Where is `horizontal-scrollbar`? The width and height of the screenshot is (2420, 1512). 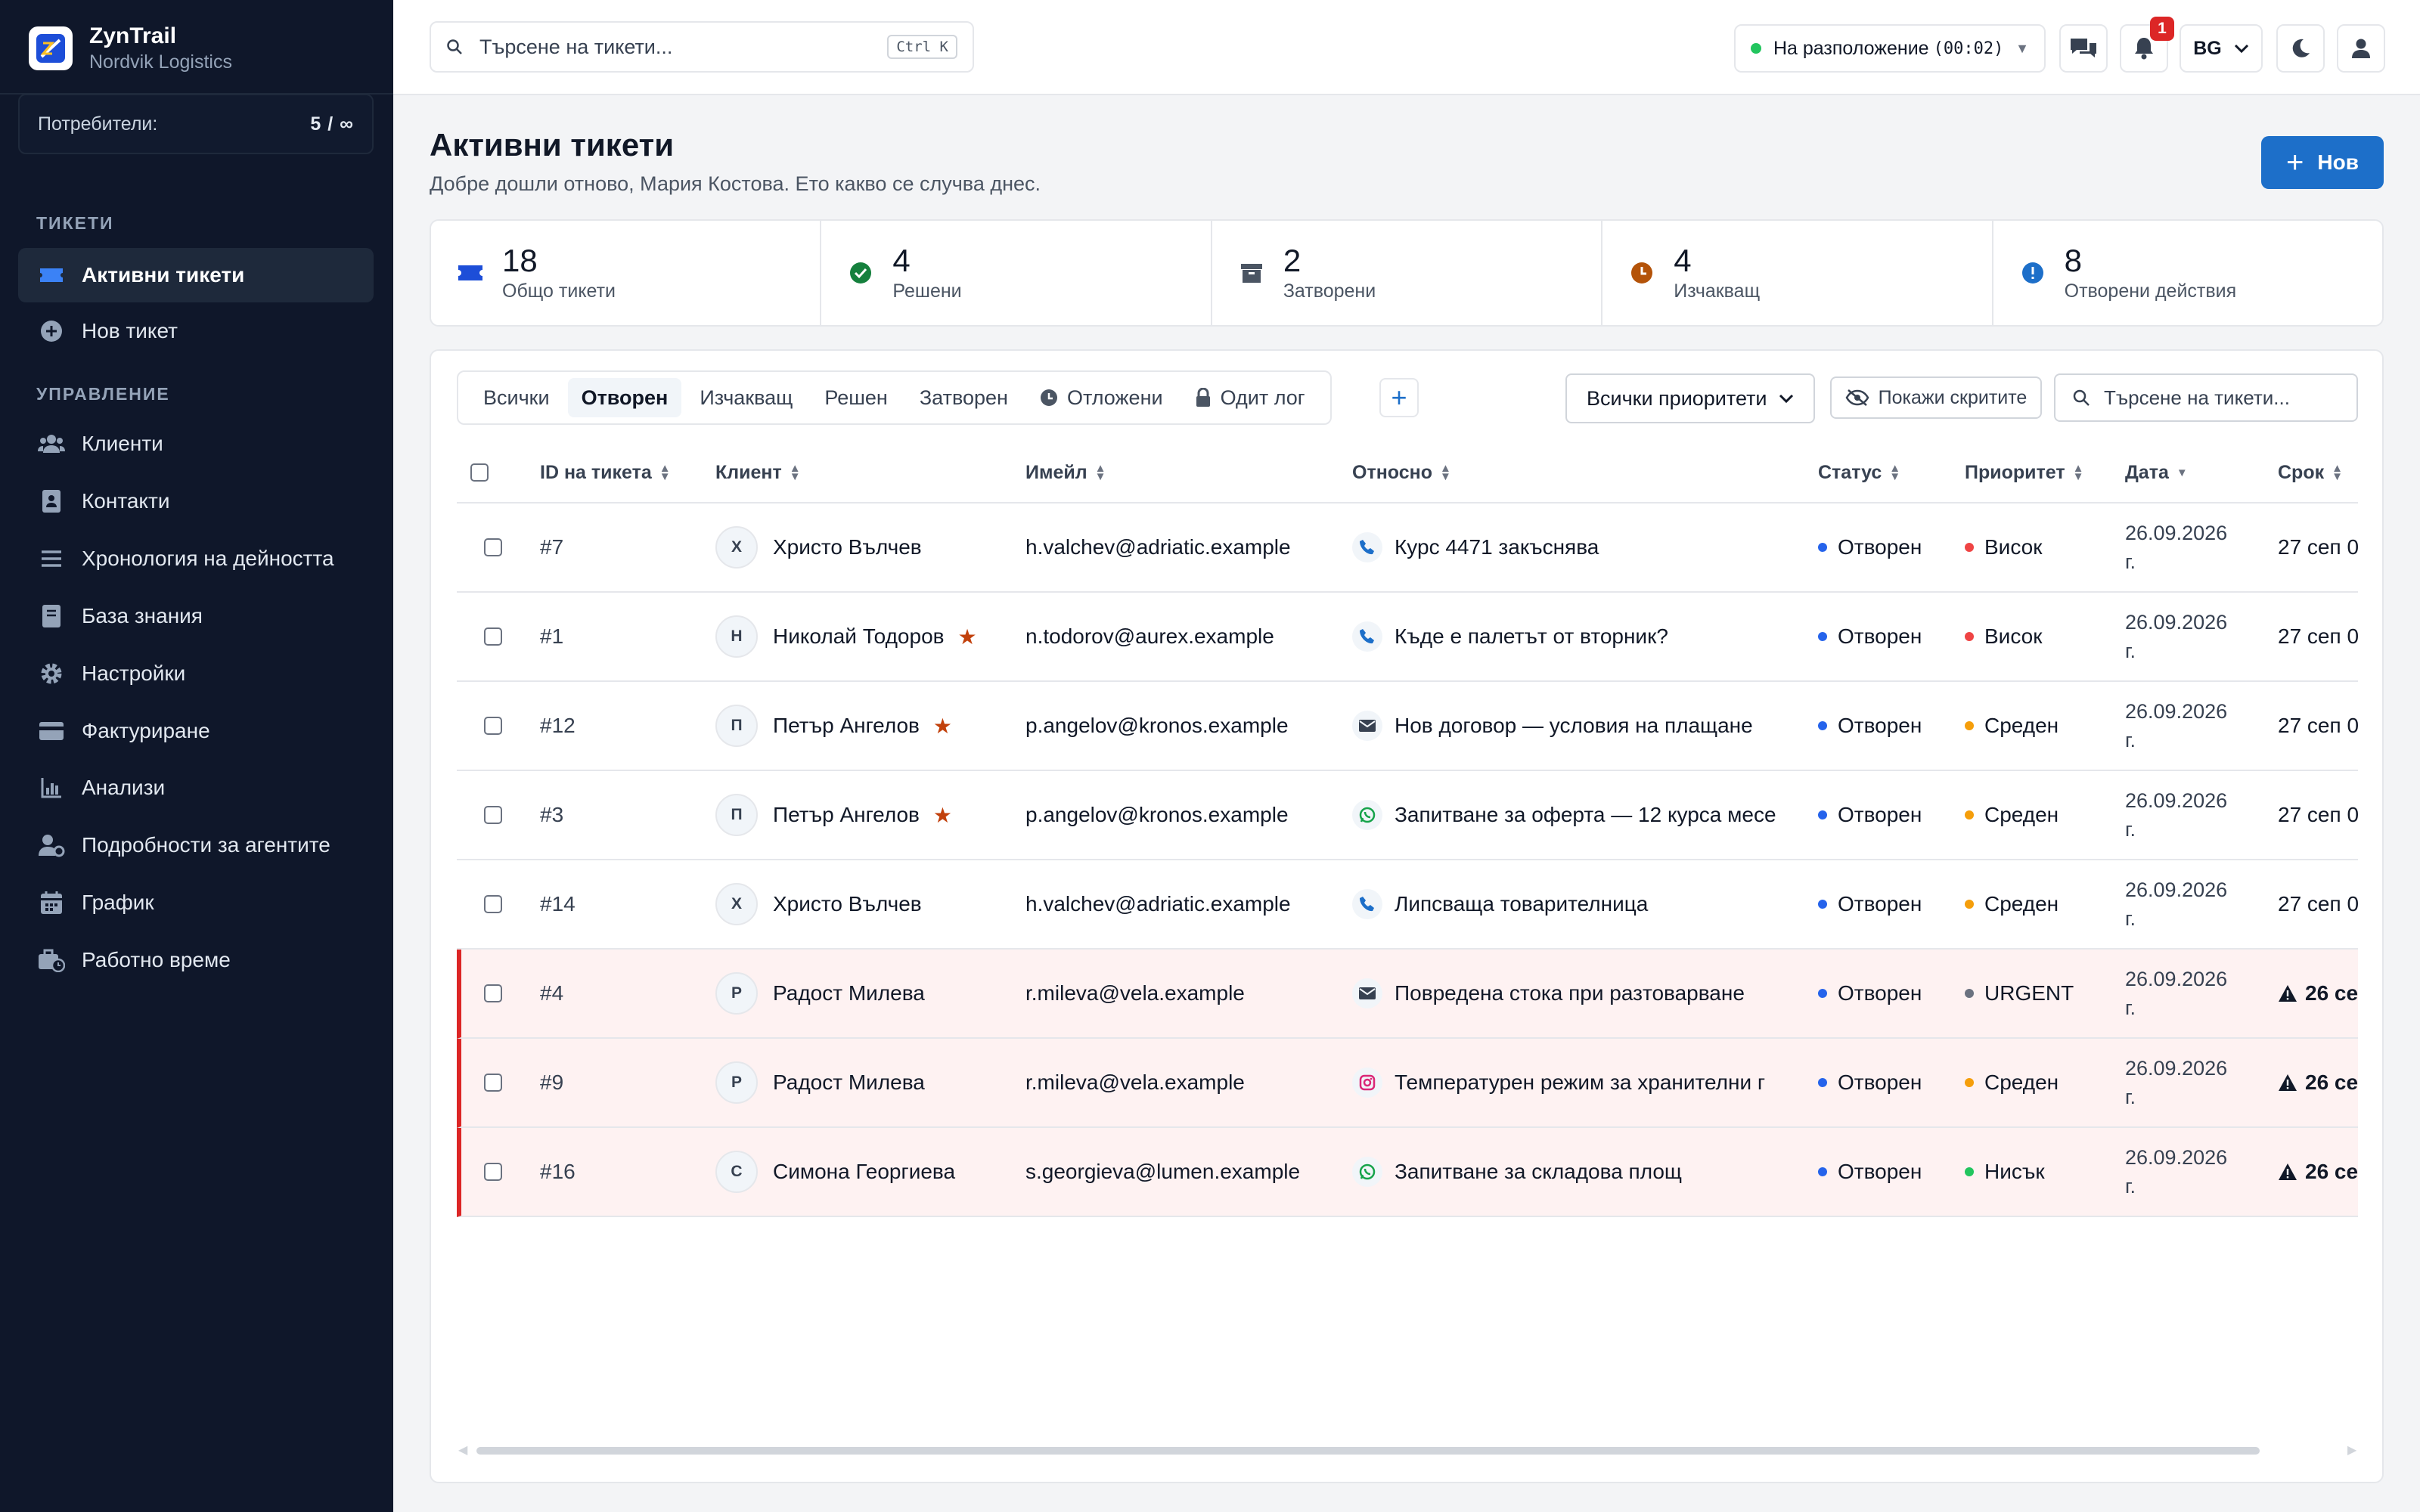
horizontal-scrollbar is located at coordinates (1368, 1451).